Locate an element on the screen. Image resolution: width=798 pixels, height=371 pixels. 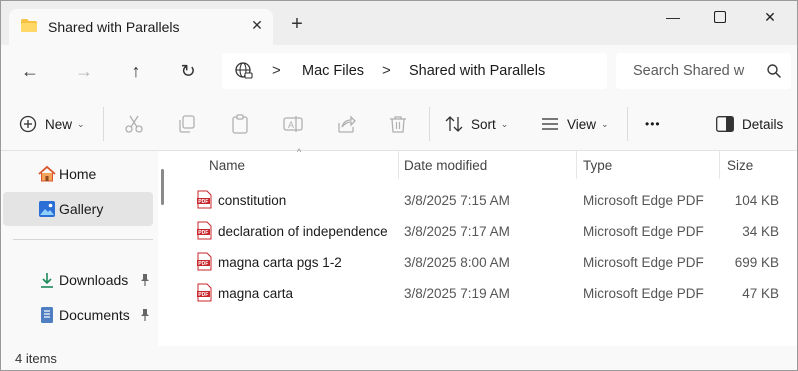
sidebar-item-gallery: Gallery is located at coordinates (78, 209).